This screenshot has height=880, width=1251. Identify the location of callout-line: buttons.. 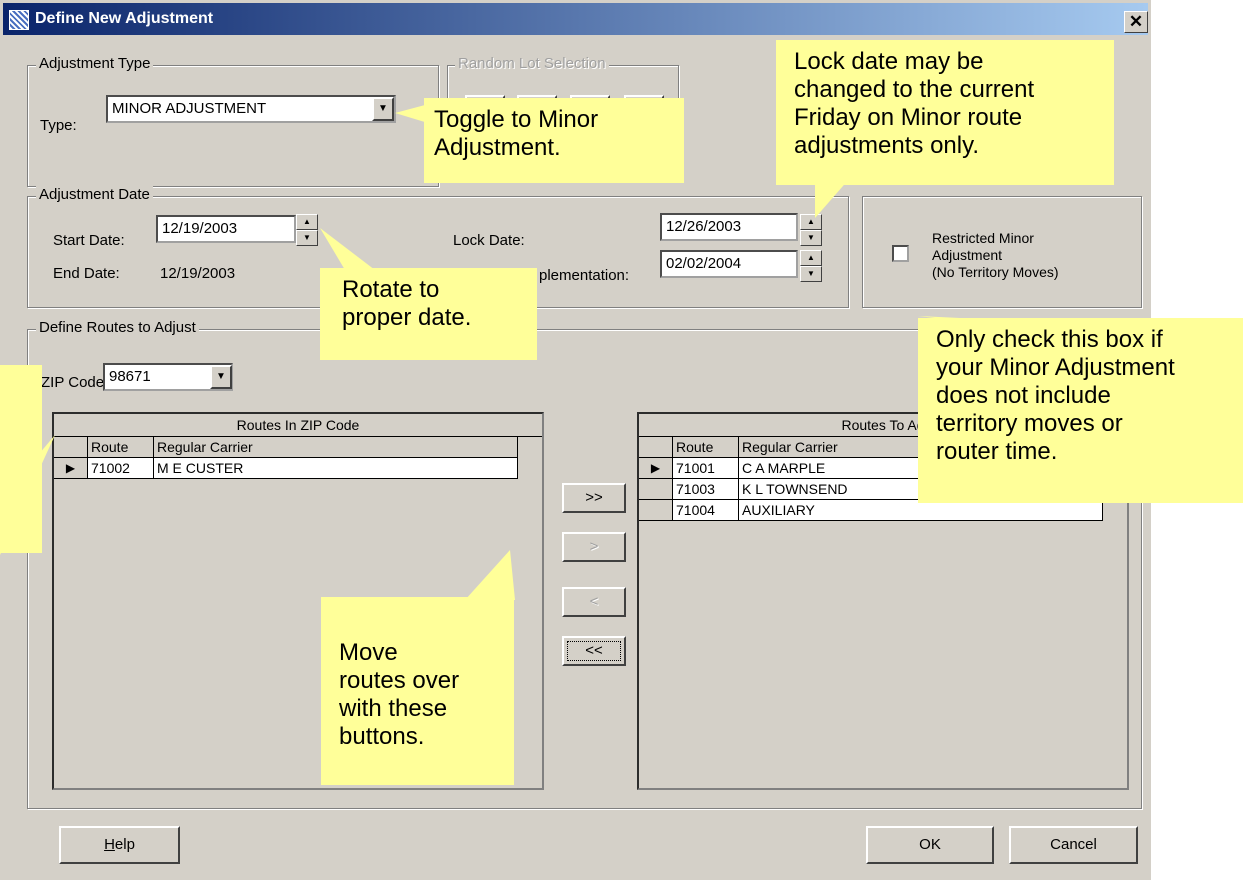
(382, 736).